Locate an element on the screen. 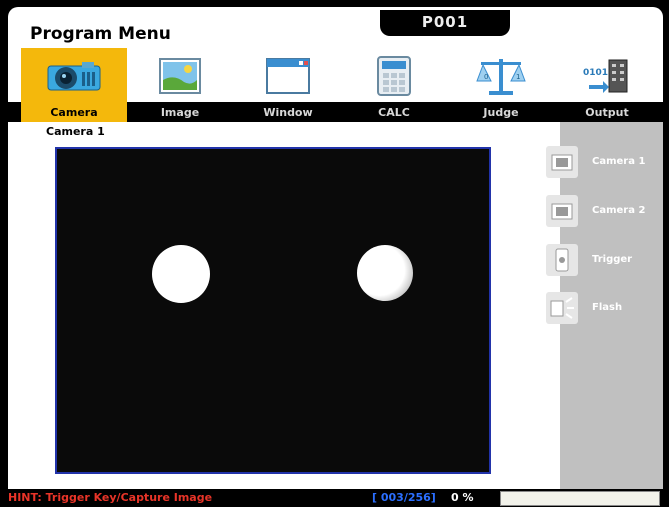  toolbar-judge: 0 1 is located at coordinates (501, 76).